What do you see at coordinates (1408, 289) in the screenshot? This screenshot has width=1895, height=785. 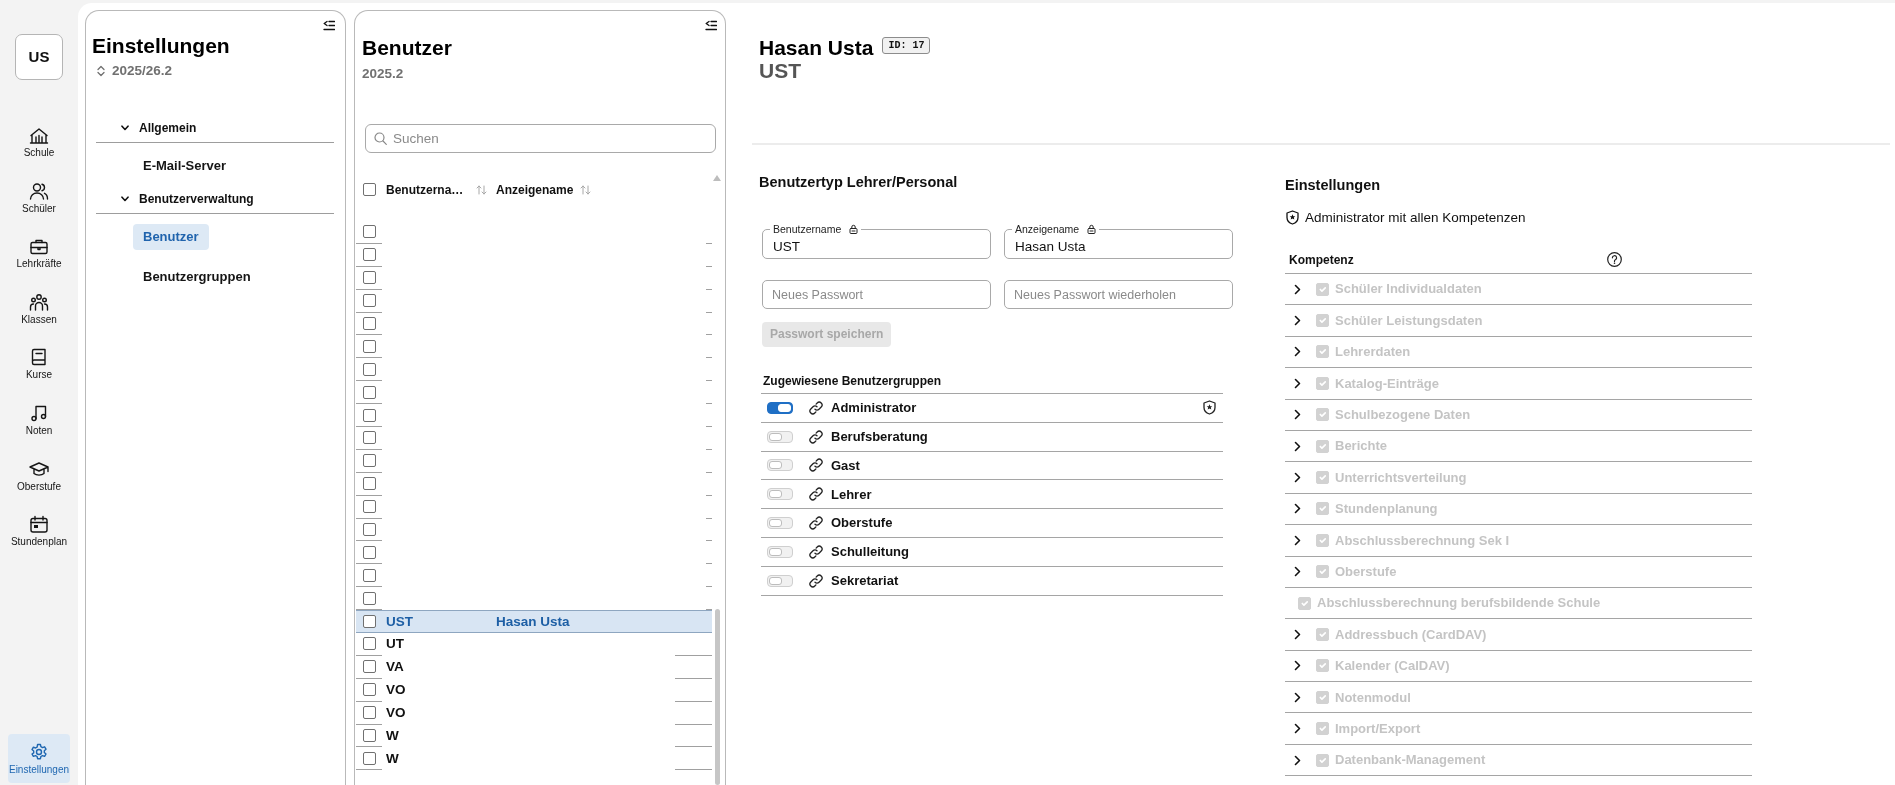 I see `competence-label: Schüler Individualdaten` at bounding box center [1408, 289].